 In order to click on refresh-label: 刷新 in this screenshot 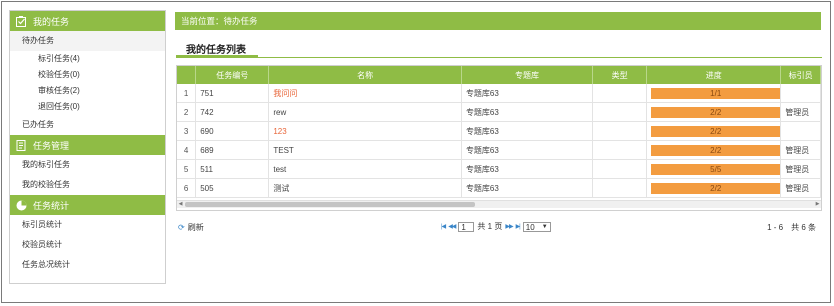, I will do `click(195, 227)`.